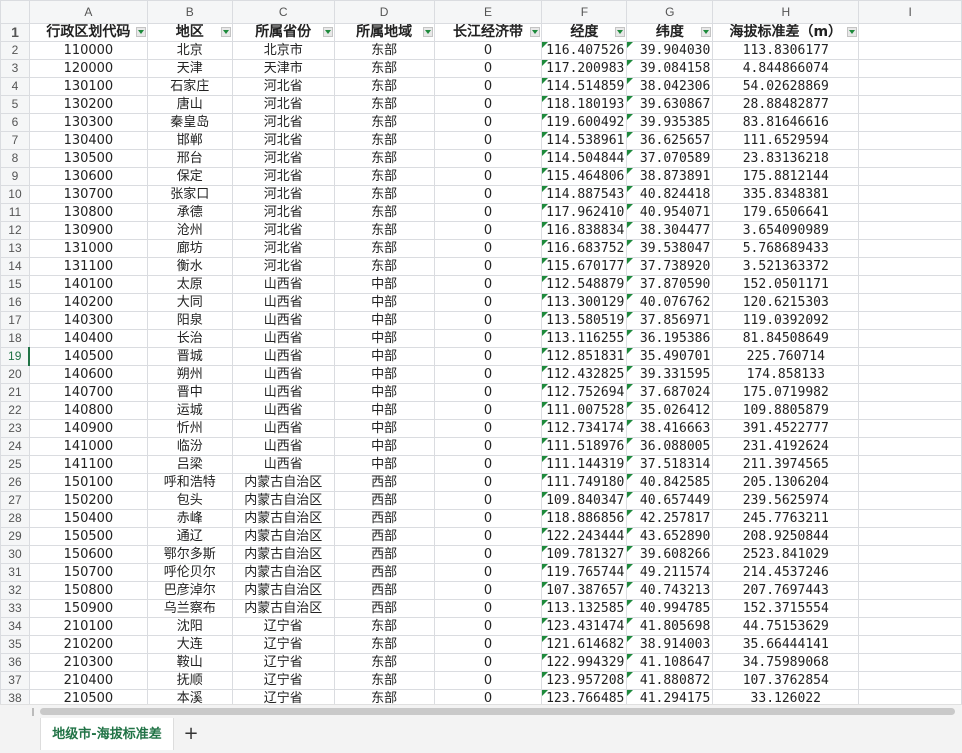  Describe the element at coordinates (189, 338) in the screenshot. I see `cell-city: 长治` at that location.